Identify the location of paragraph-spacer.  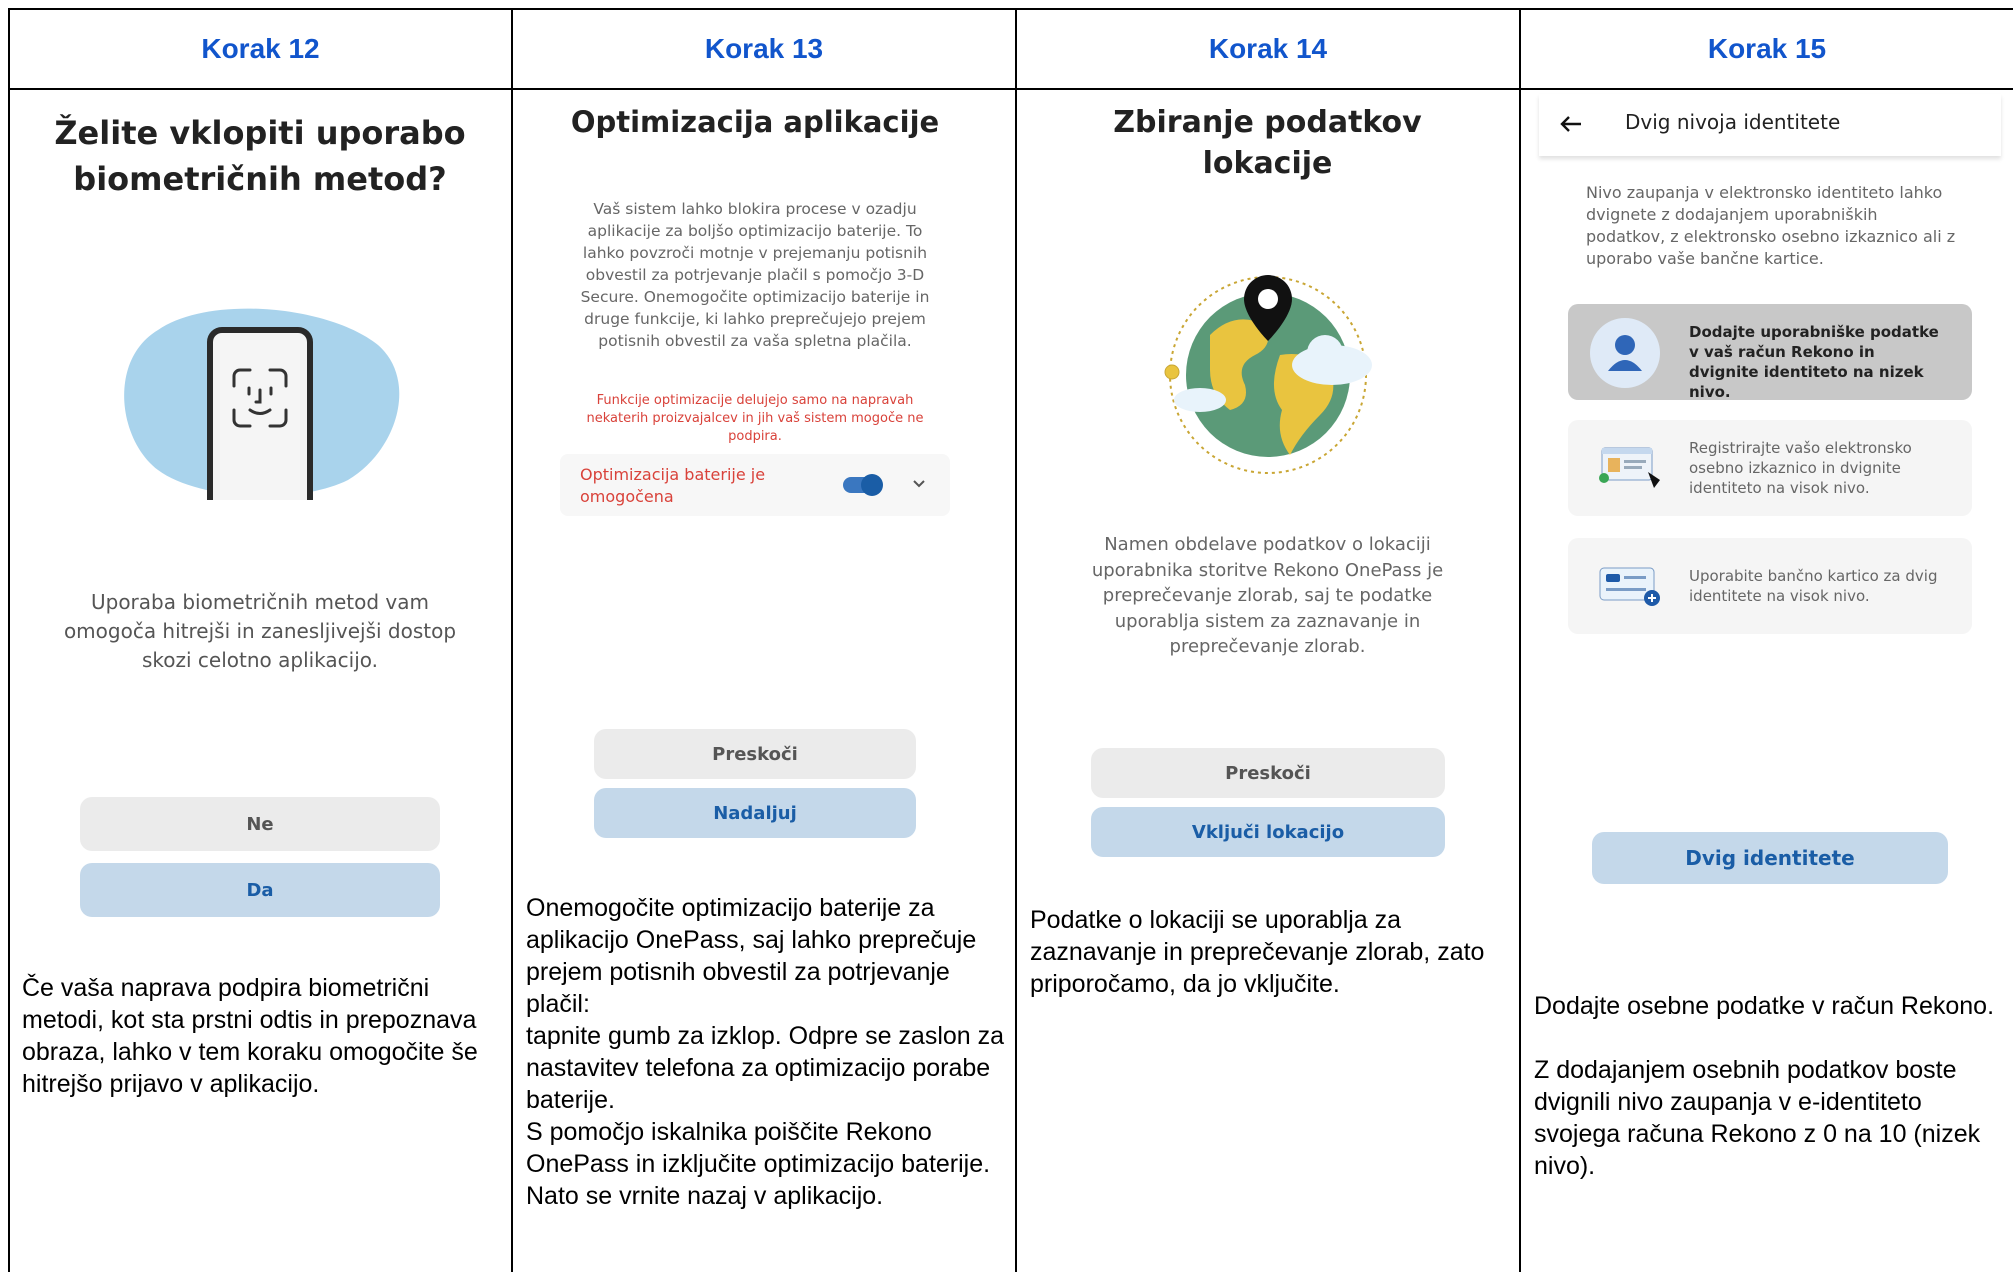
(1769, 1038).